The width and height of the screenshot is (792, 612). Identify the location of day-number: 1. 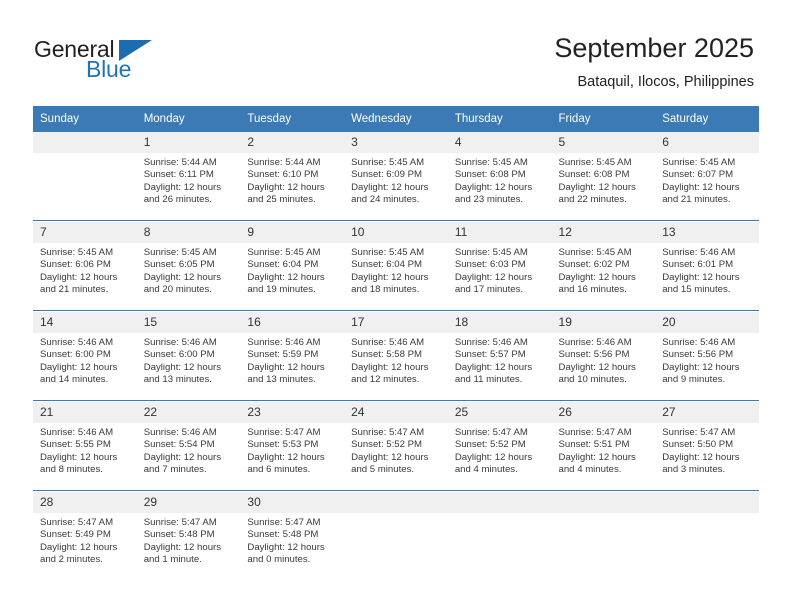
(188, 142).